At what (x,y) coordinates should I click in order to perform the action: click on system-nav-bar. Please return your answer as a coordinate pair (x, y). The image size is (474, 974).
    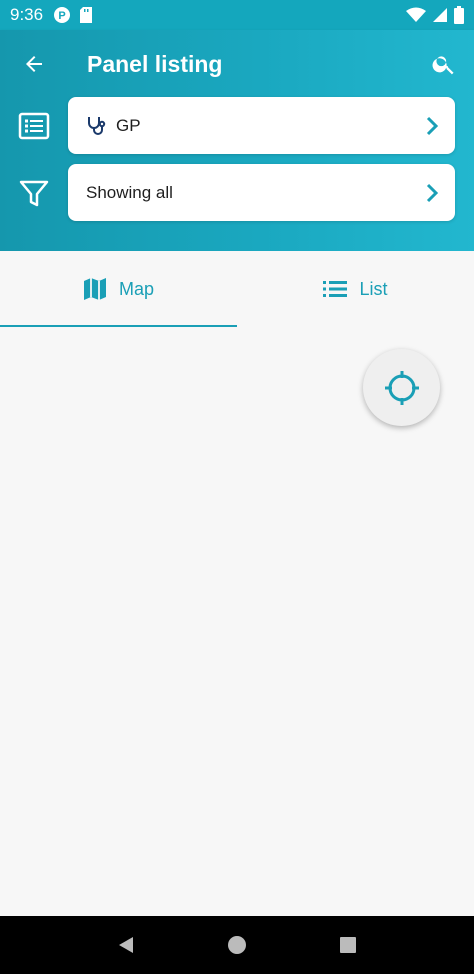
    Looking at the image, I should click on (237, 945).